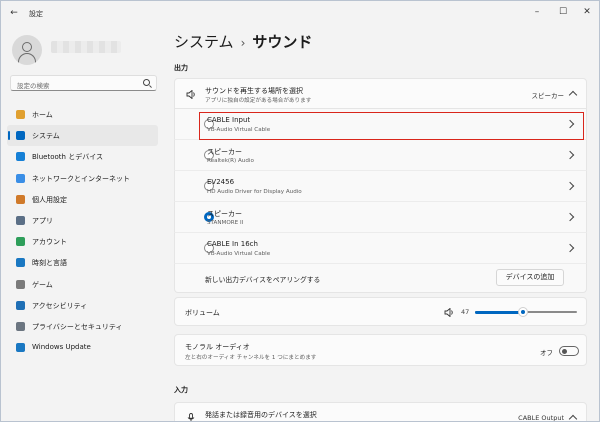 The image size is (600, 422). Describe the element at coordinates (204, 42) in the screenshot. I see `breadcrumb-parent: システム` at that location.